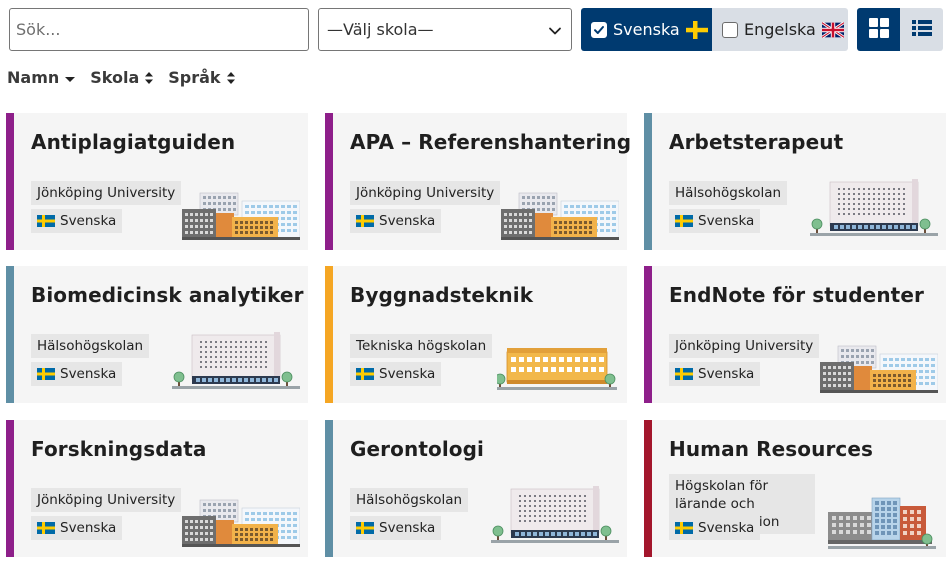 The image size is (952, 562). What do you see at coordinates (445, 29) in the screenshot?
I see `school-select: —Välj skola—` at bounding box center [445, 29].